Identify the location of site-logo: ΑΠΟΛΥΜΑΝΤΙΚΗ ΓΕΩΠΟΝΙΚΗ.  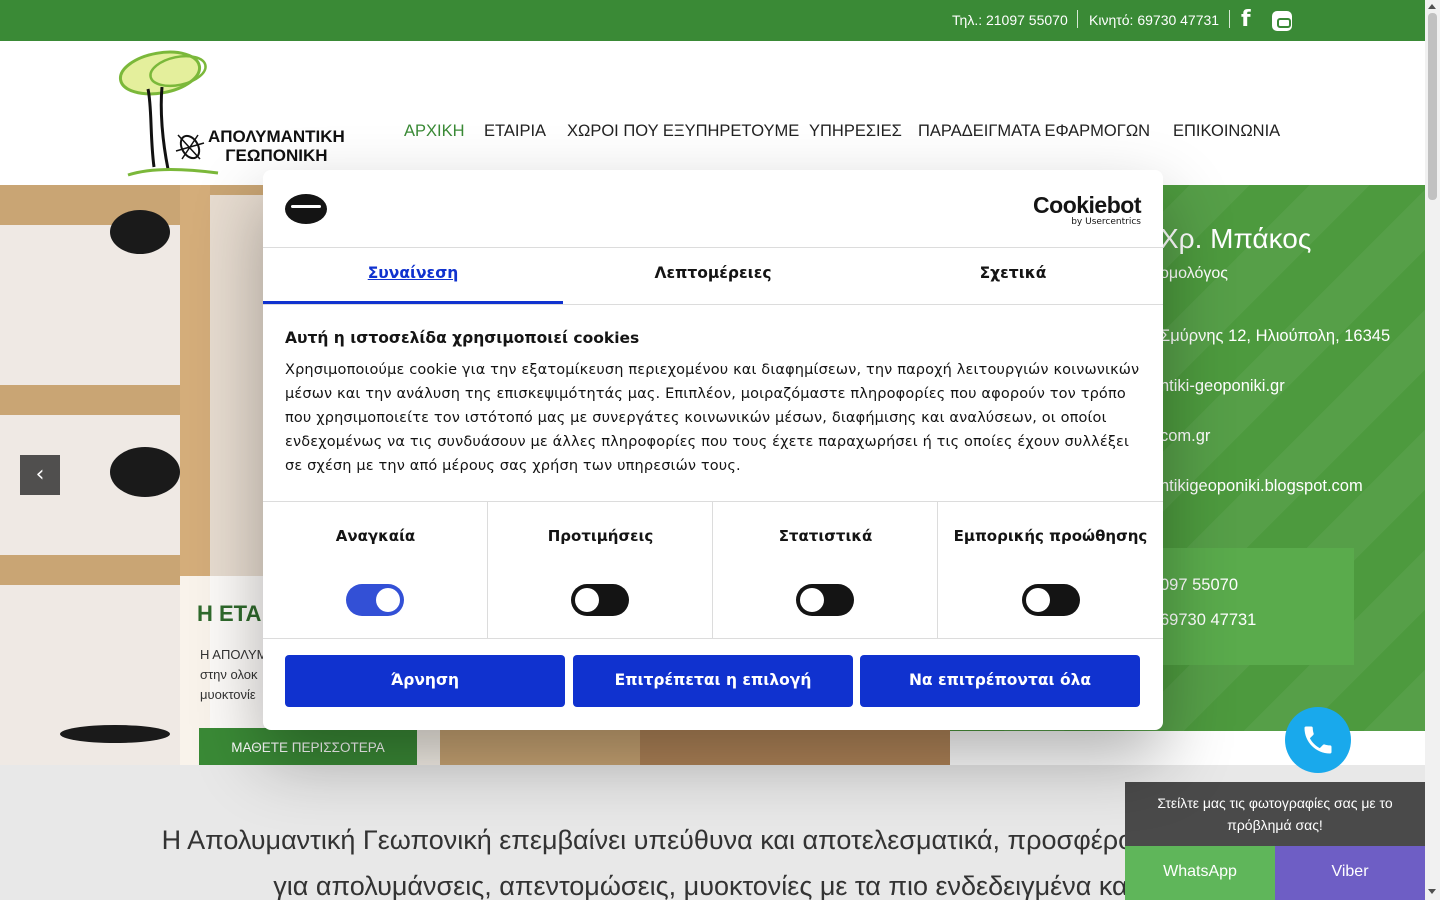
(243, 114).